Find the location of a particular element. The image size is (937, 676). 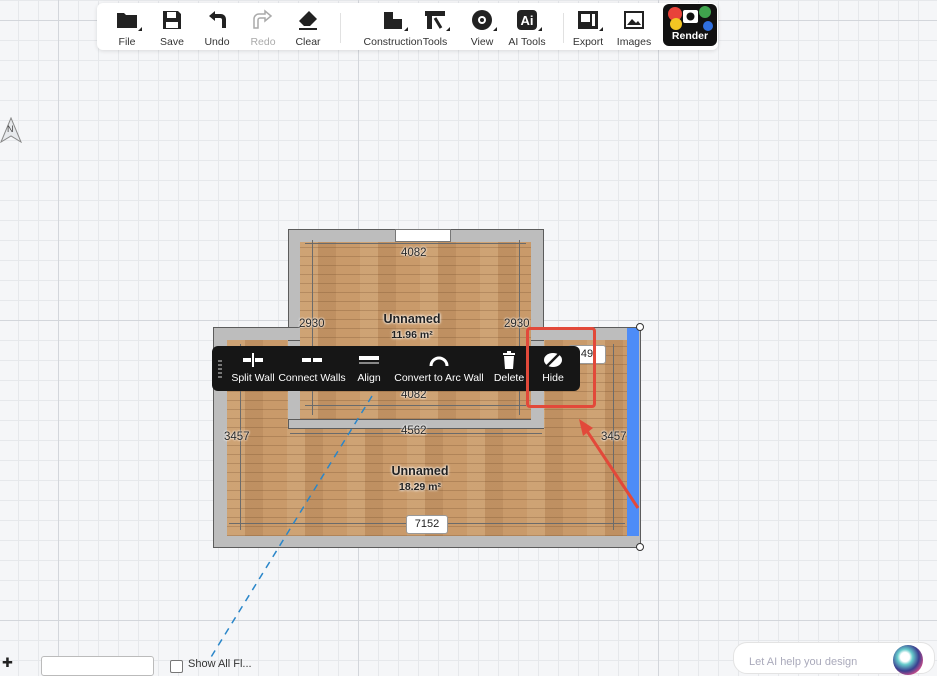

connect-walls-button: Connect Walls is located at coordinates (312, 368).